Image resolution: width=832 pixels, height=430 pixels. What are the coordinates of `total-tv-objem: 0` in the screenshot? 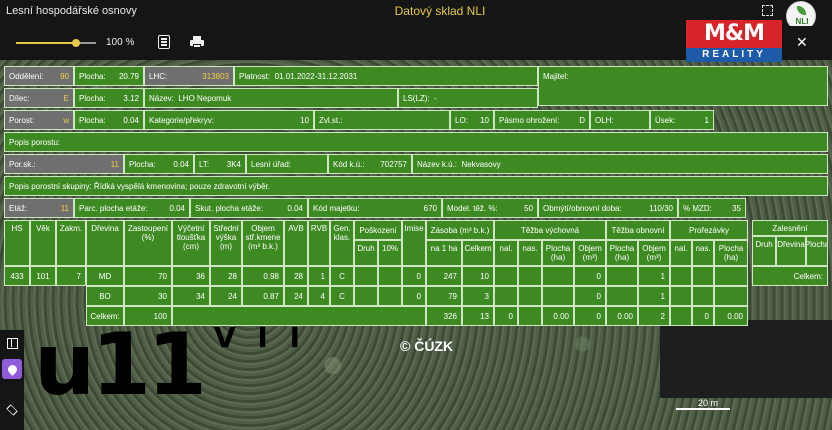 It's located at (590, 316).